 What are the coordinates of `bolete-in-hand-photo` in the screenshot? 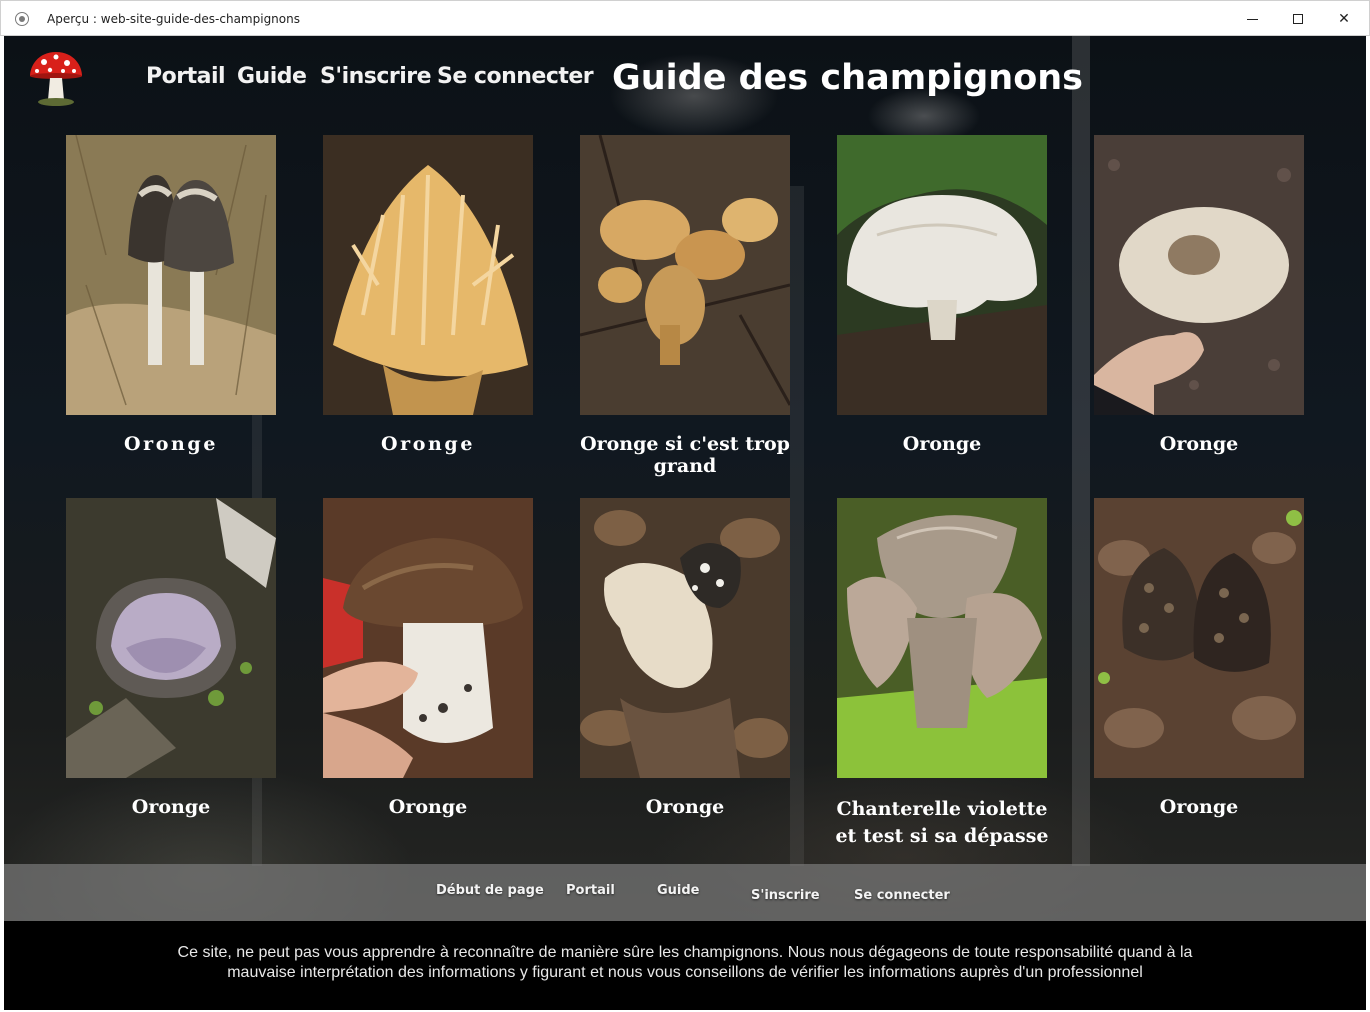 It's located at (428, 638).